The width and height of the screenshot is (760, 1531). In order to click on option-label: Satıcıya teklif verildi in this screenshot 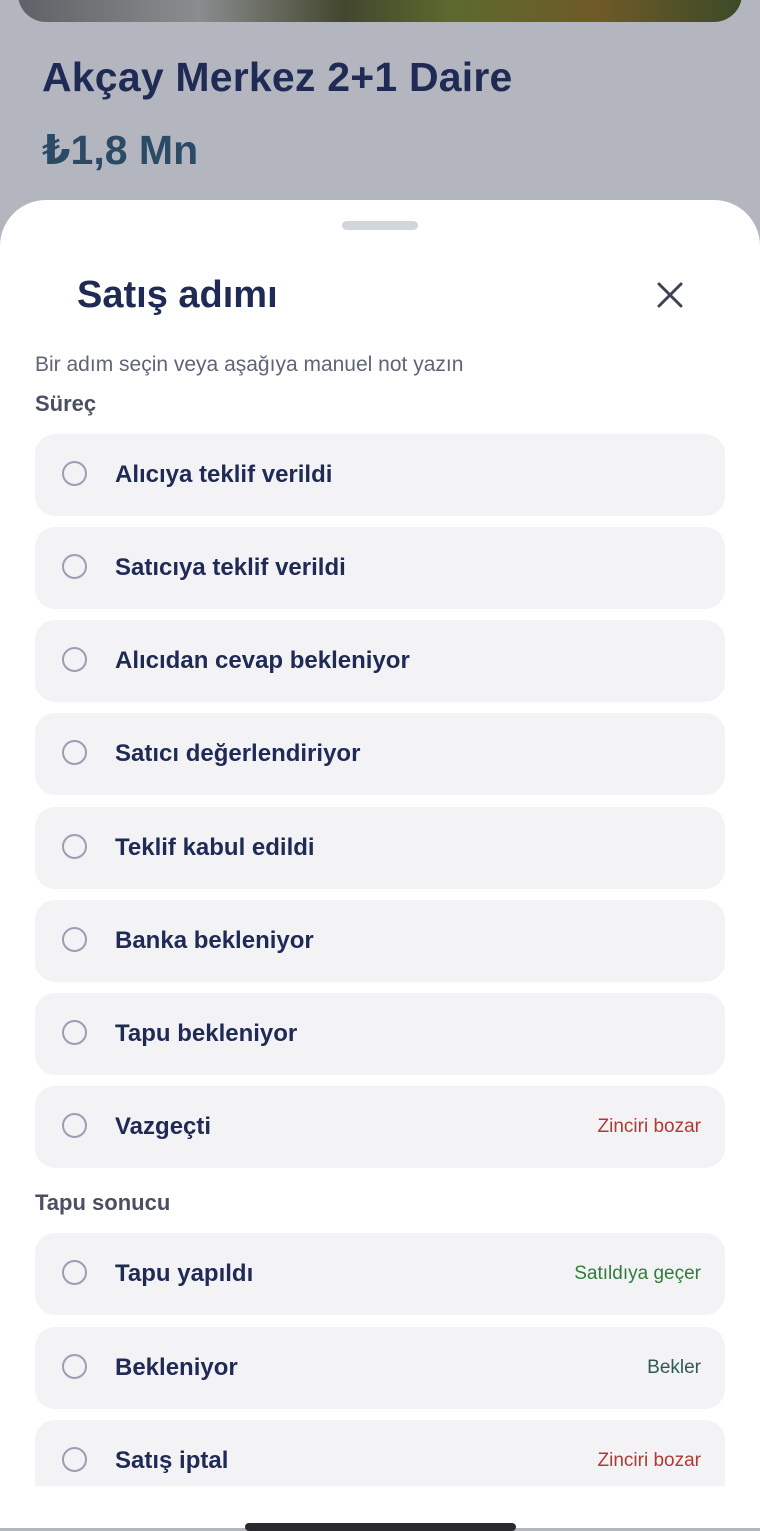, I will do `click(230, 567)`.